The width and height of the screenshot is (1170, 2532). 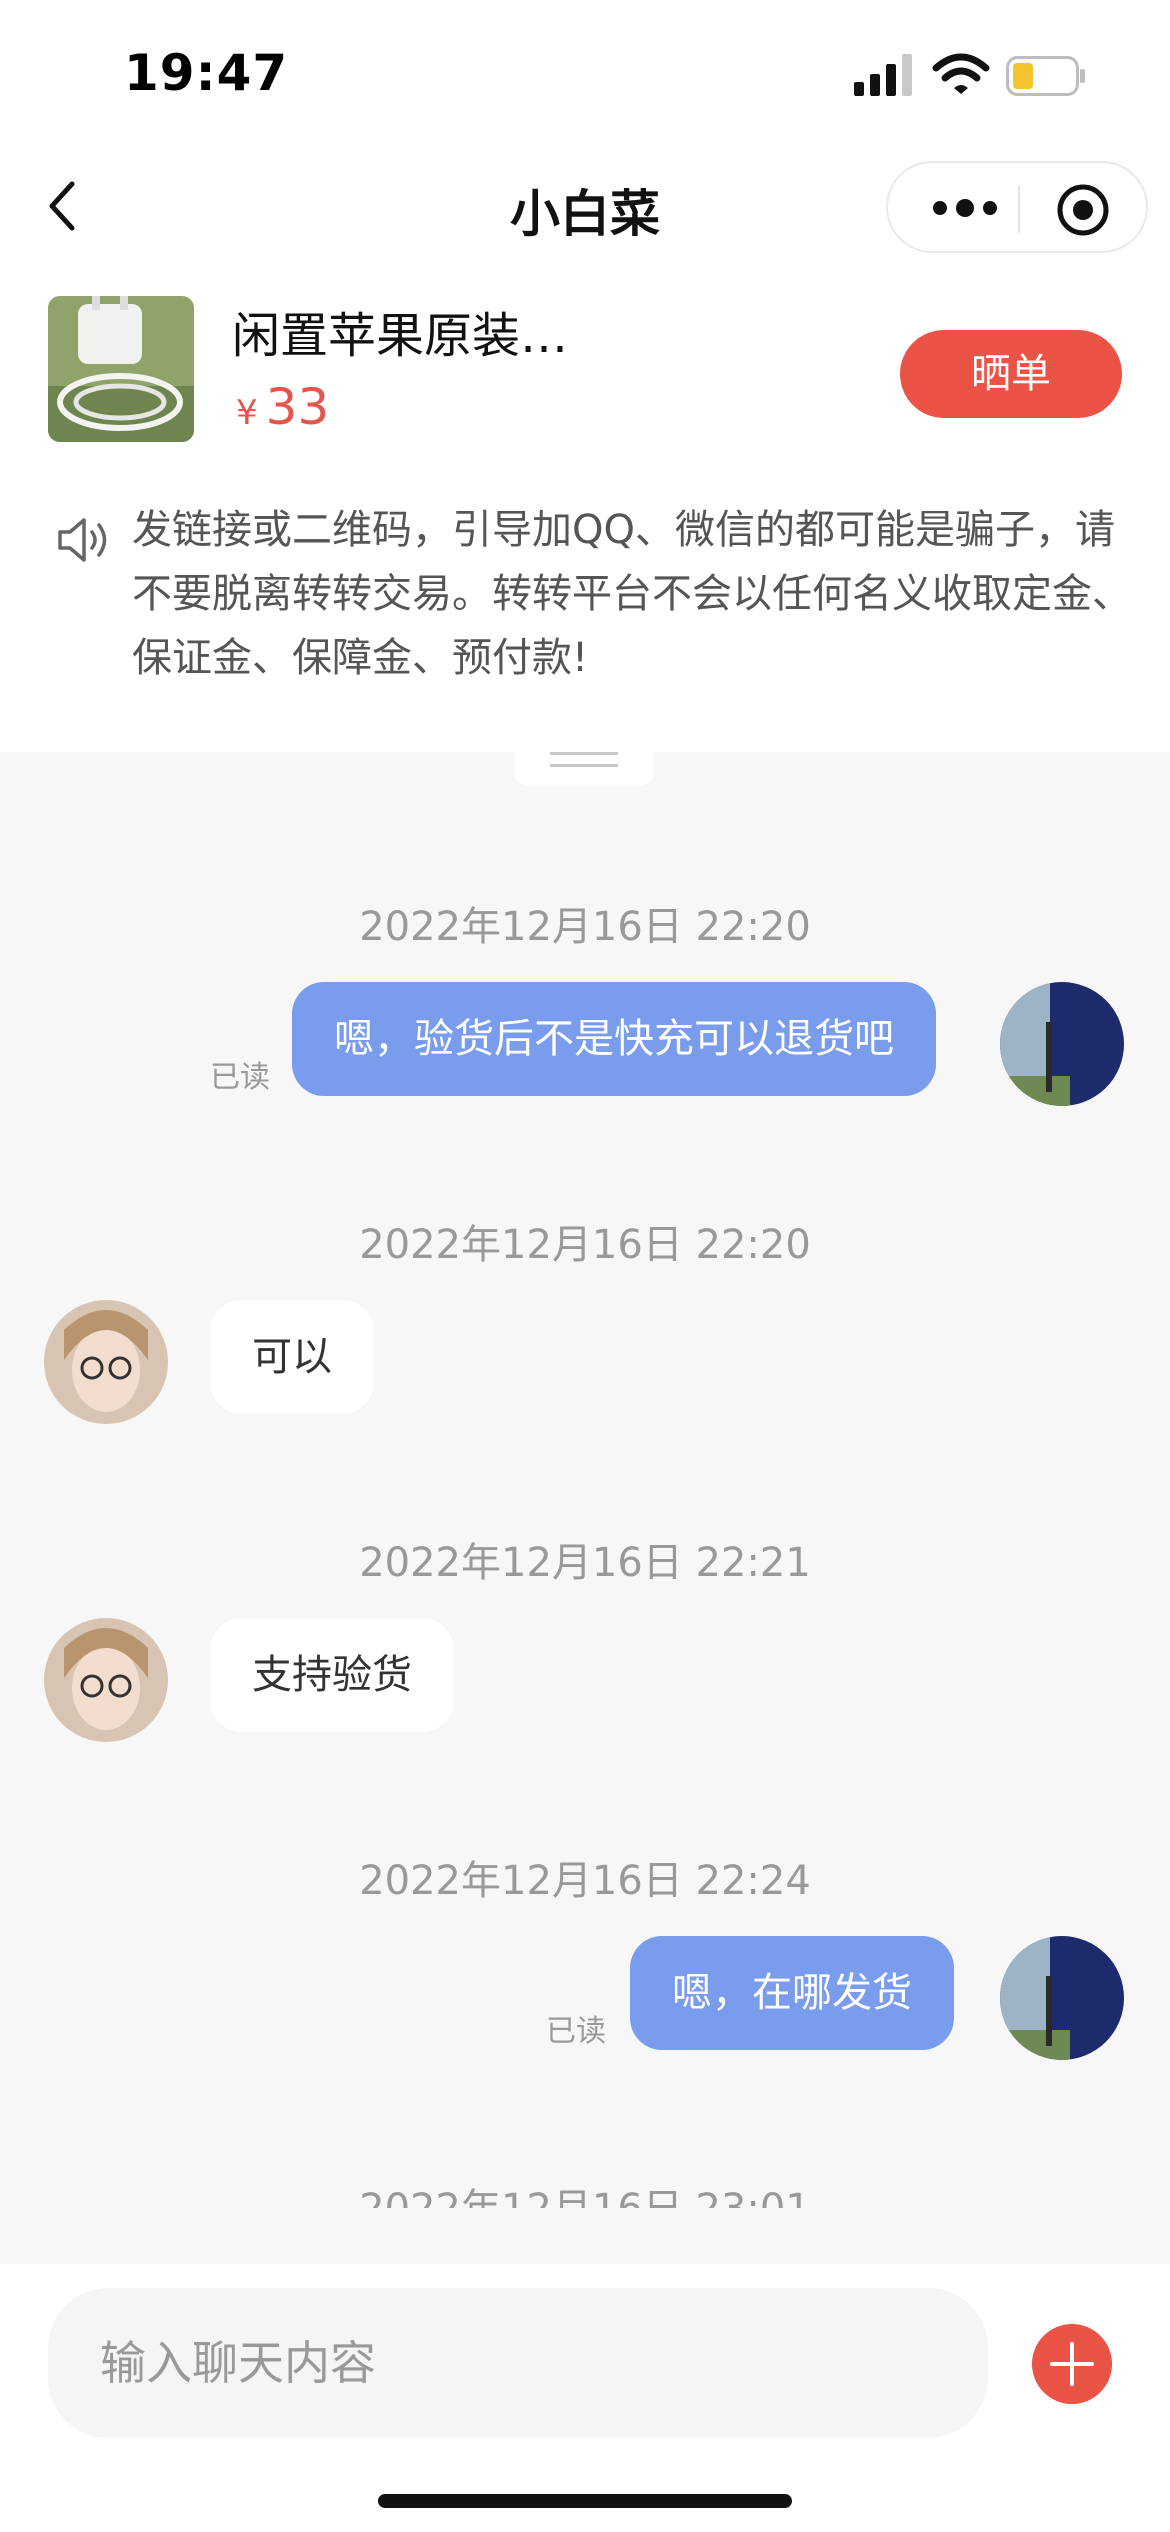 I want to click on price-value: 33, so click(x=297, y=407).